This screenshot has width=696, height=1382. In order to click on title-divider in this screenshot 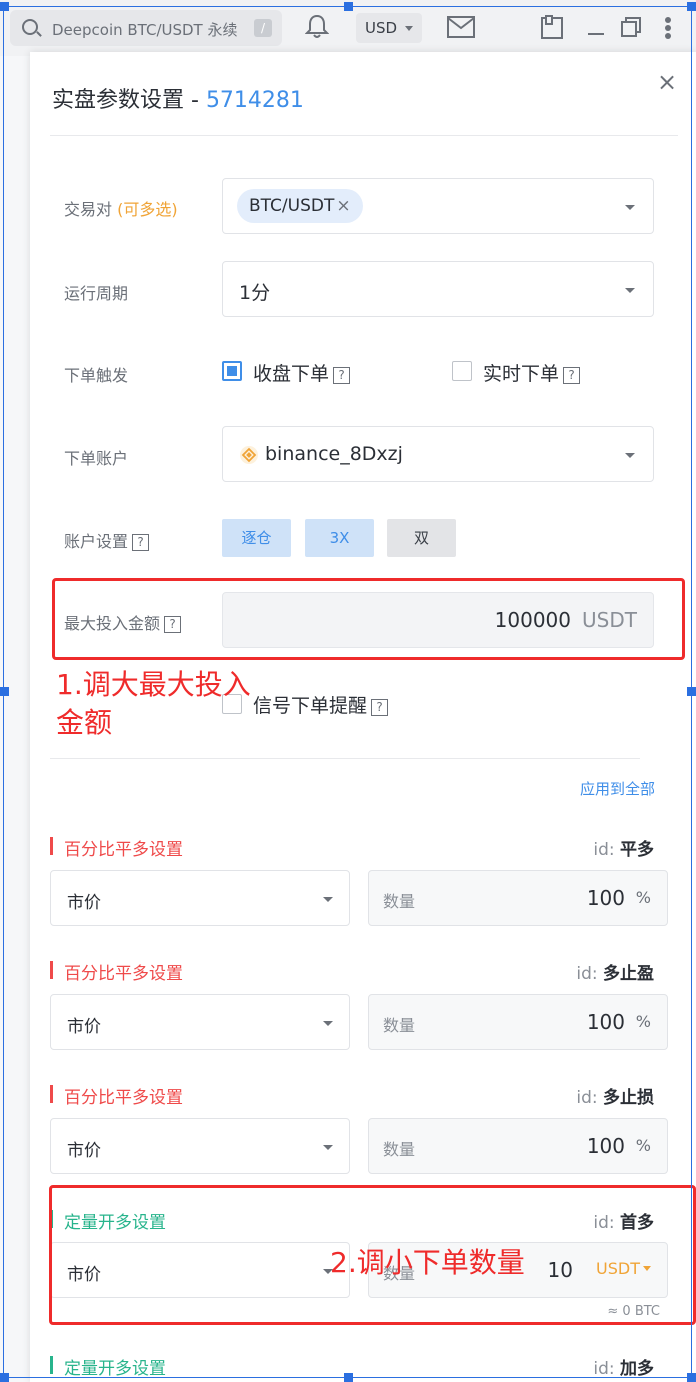, I will do `click(364, 135)`.